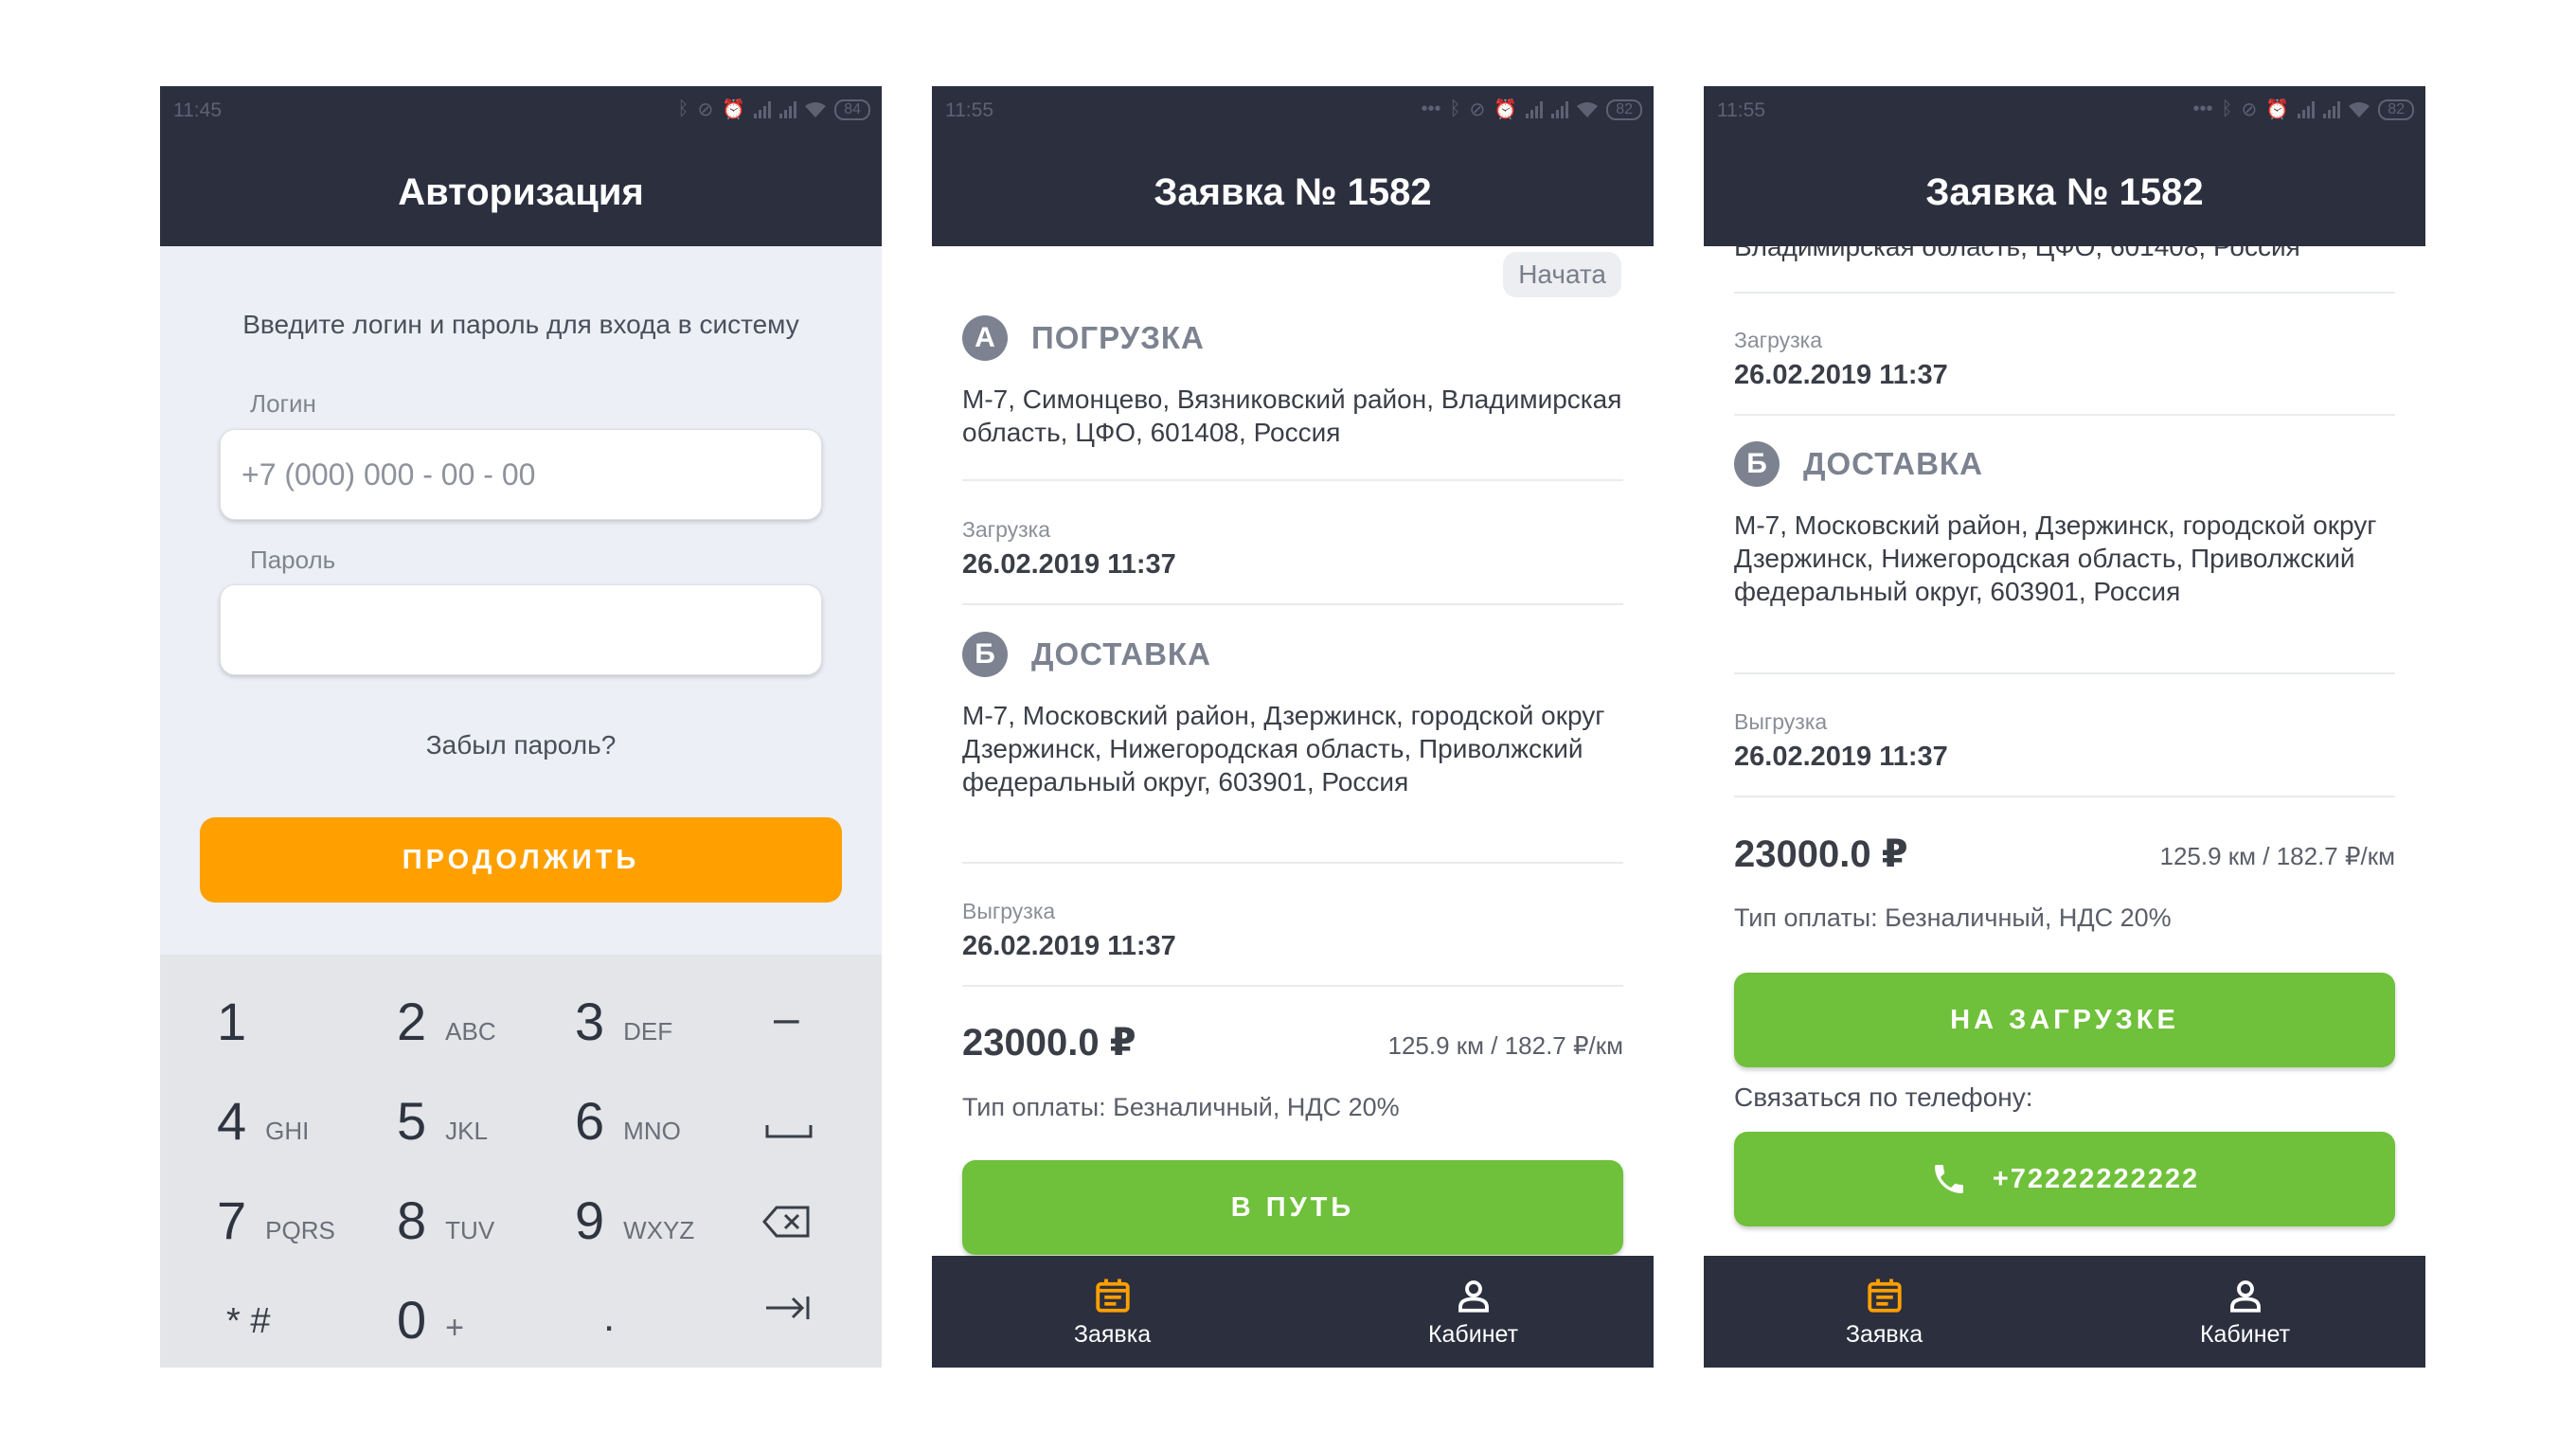  I want to click on key-7: 7 PQRS, so click(276, 1220).